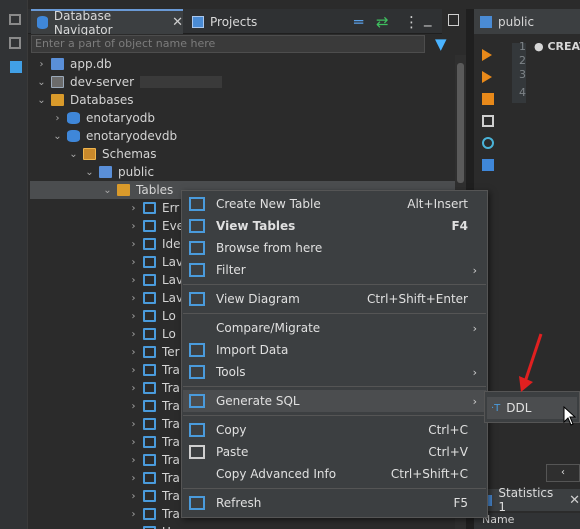 The height and width of the screenshot is (529, 580). Describe the element at coordinates (334, 226) in the screenshot. I see `menu-item-view-tables: View Tables F4` at that location.